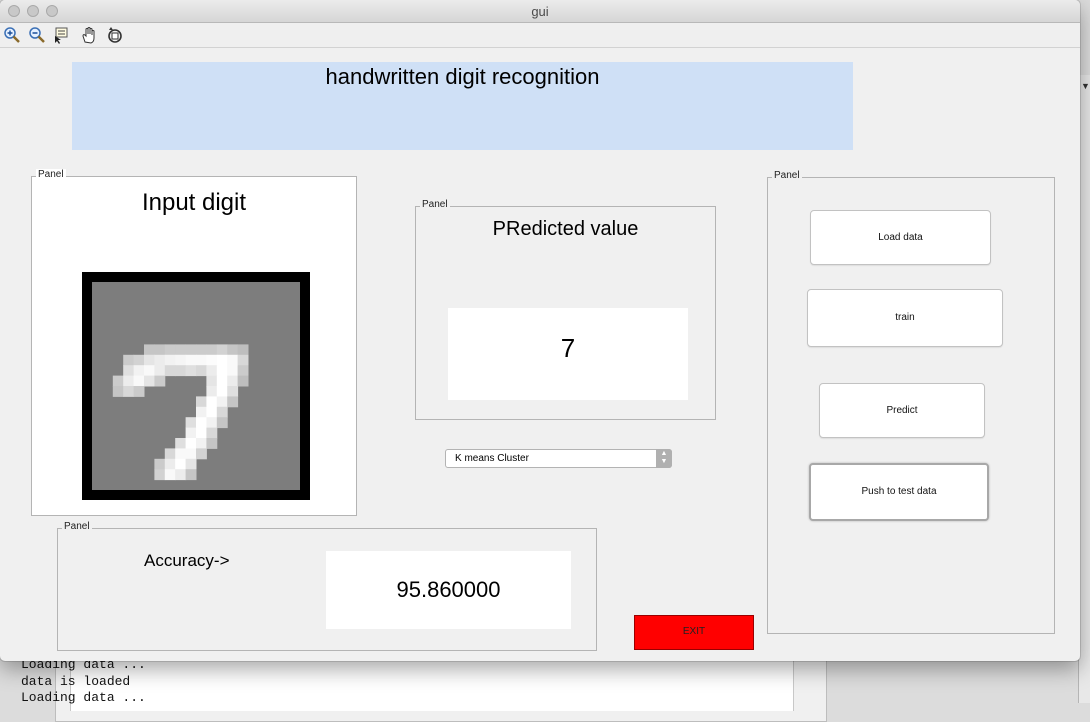 The height and width of the screenshot is (722, 1090). Describe the element at coordinates (905, 318) in the screenshot. I see `train-button: train` at that location.